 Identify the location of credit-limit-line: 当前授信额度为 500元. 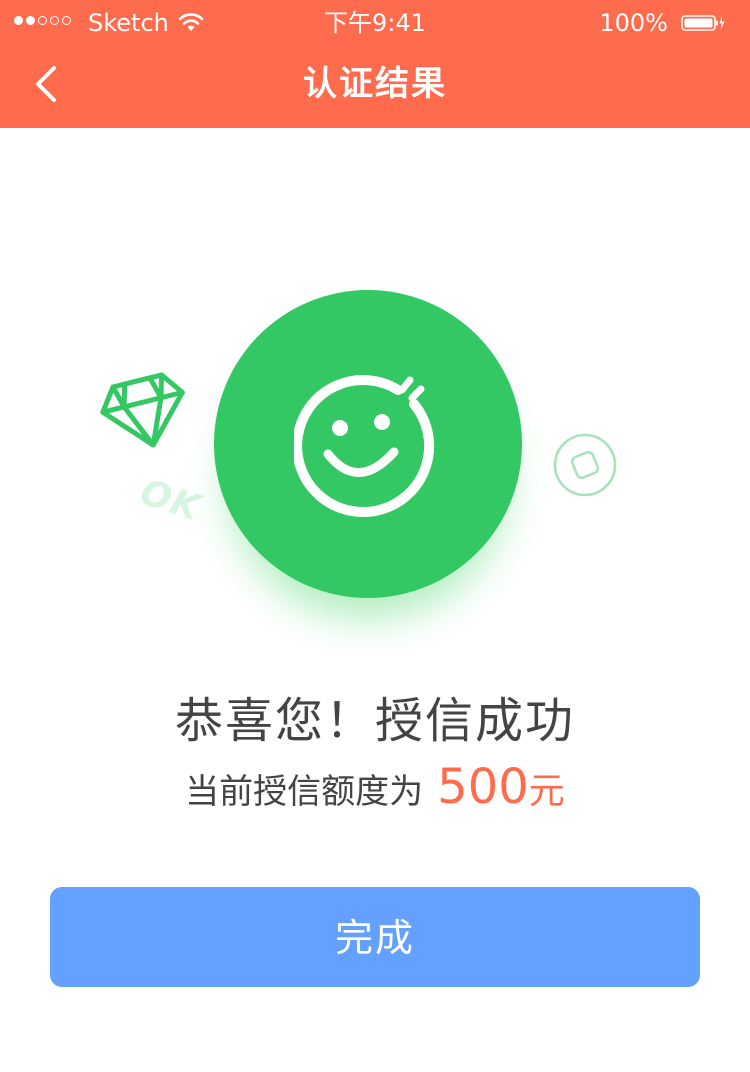
(375, 792).